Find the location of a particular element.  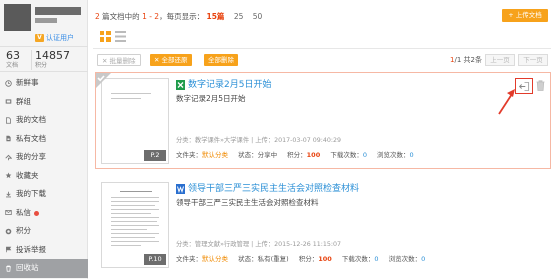

document-info-row: 文件夹：默认分类 状态：分享中 积分：100 下载次数：0 浏览次数：0 is located at coordinates (299, 155).